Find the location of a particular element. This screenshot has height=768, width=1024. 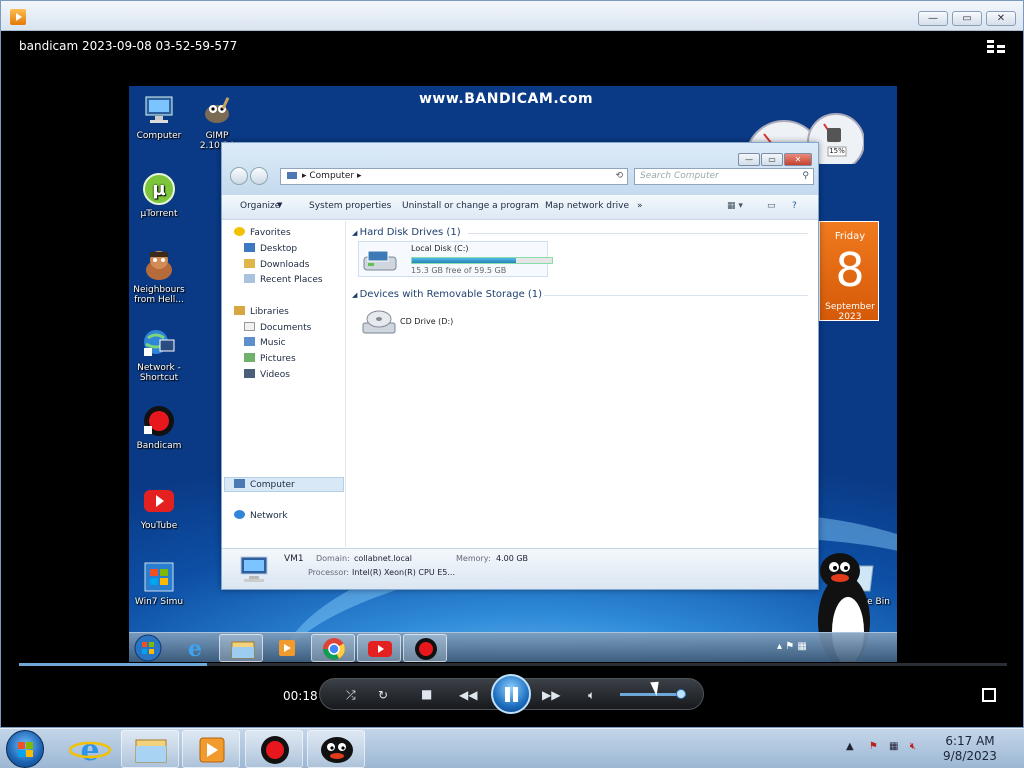

desktop-icon-label: µTorrent is located at coordinates (159, 214).